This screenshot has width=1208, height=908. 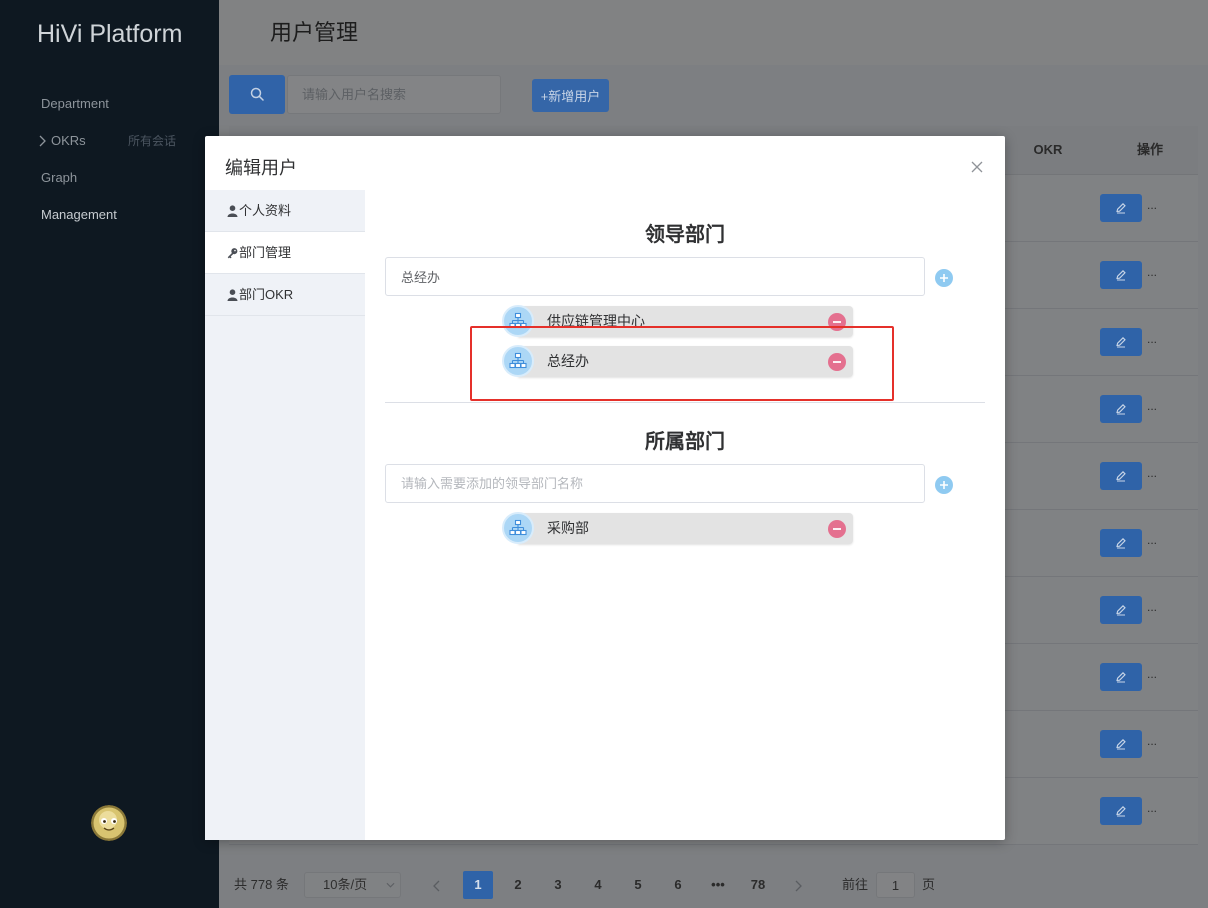 I want to click on tab-profile: 个人资料, so click(x=285, y=211).